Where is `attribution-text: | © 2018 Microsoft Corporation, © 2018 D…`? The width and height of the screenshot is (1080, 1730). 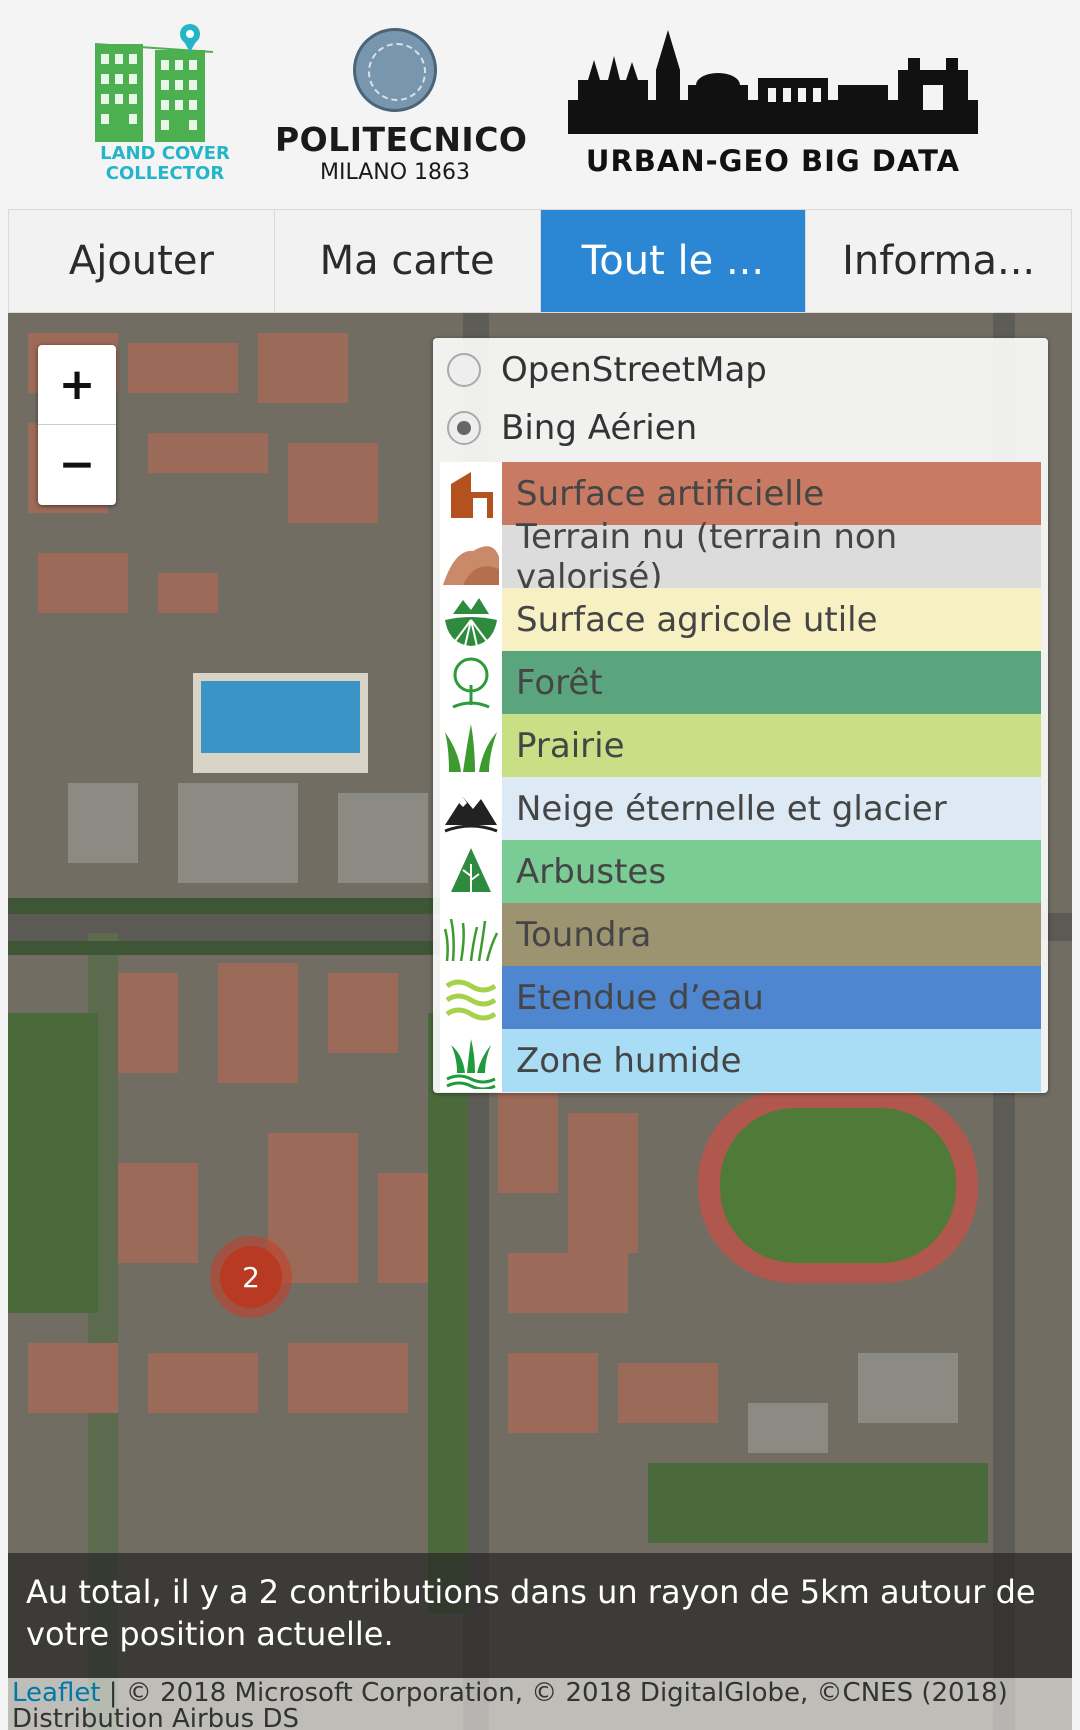
attribution-text: | © 2018 Microsoft Corporation, © 2018 D… is located at coordinates (510, 1704).